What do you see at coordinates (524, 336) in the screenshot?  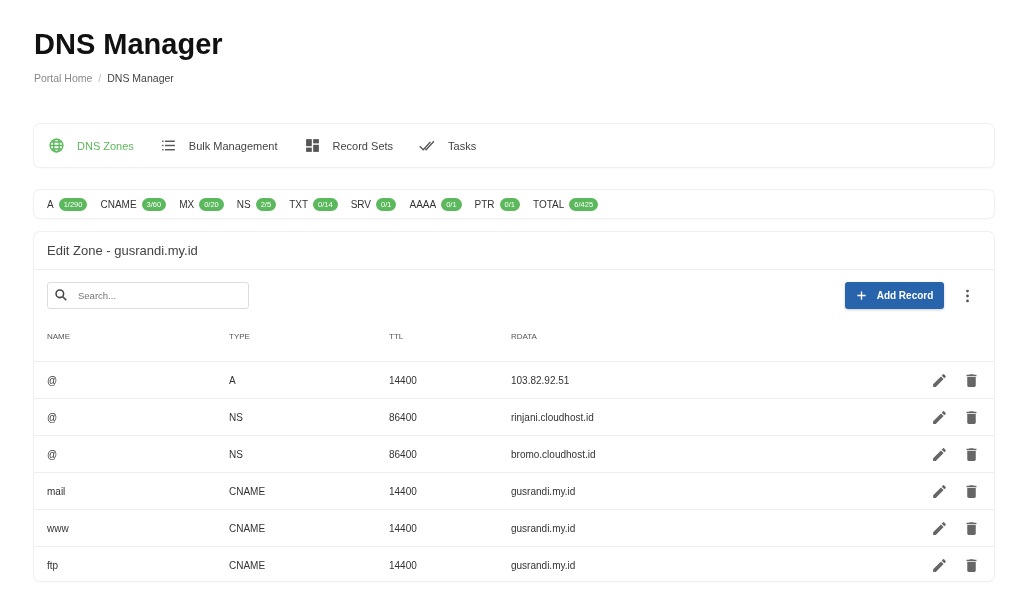 I see `column-header: RDATA` at bounding box center [524, 336].